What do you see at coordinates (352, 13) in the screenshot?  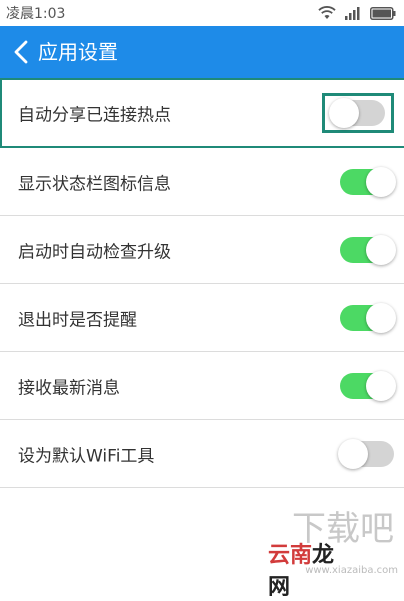 I see `signal-icon` at bounding box center [352, 13].